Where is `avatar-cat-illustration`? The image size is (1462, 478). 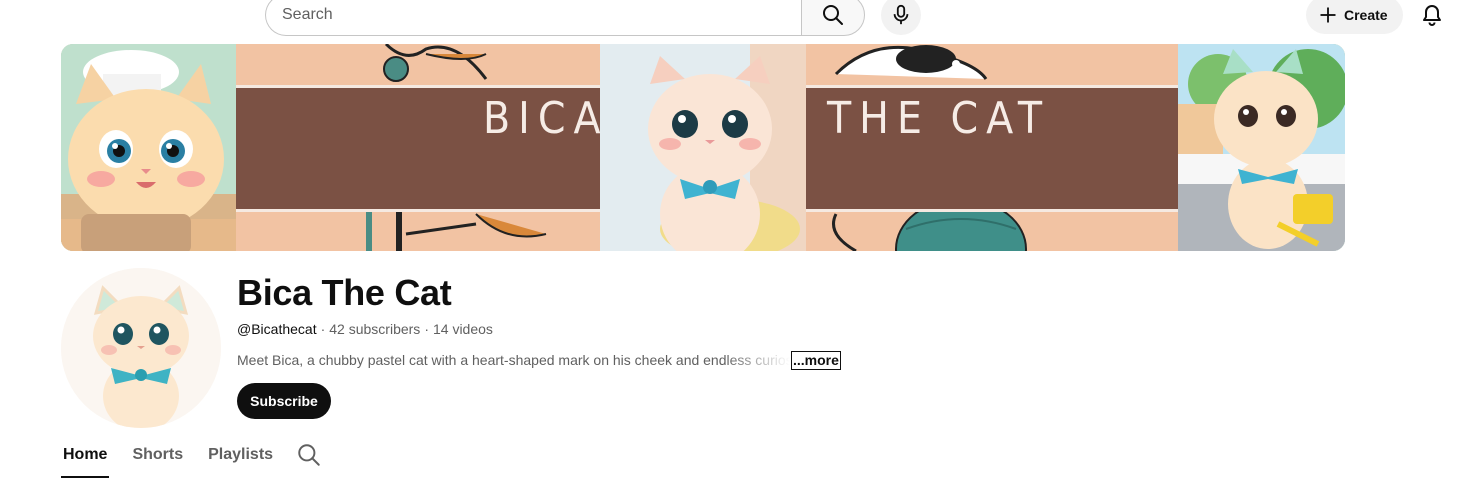 avatar-cat-illustration is located at coordinates (141, 348).